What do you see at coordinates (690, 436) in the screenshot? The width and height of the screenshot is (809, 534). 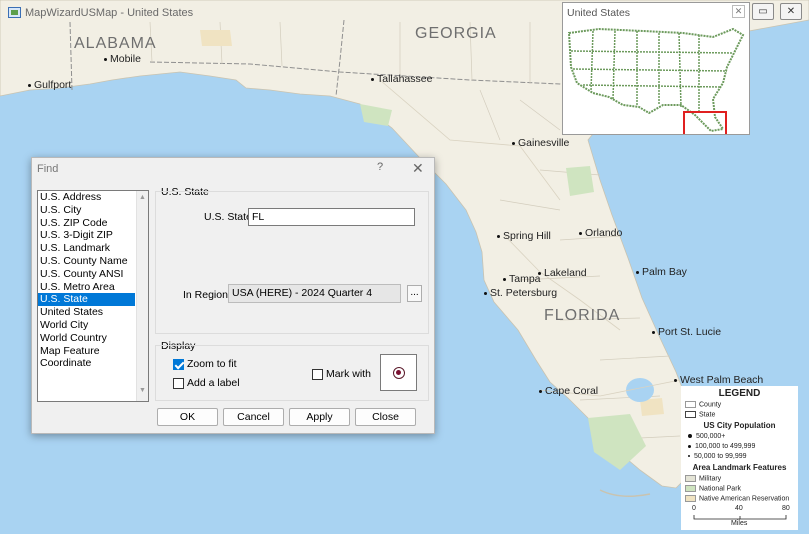 I see `pop-dot-large` at bounding box center [690, 436].